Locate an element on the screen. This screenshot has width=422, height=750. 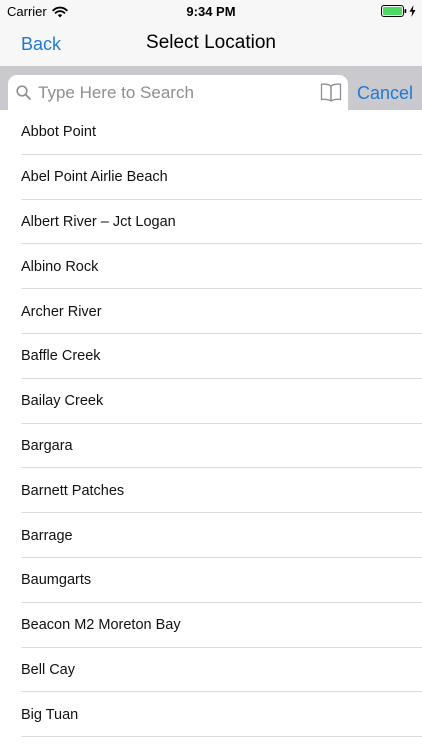
page-title: Select Location is located at coordinates (211, 42).